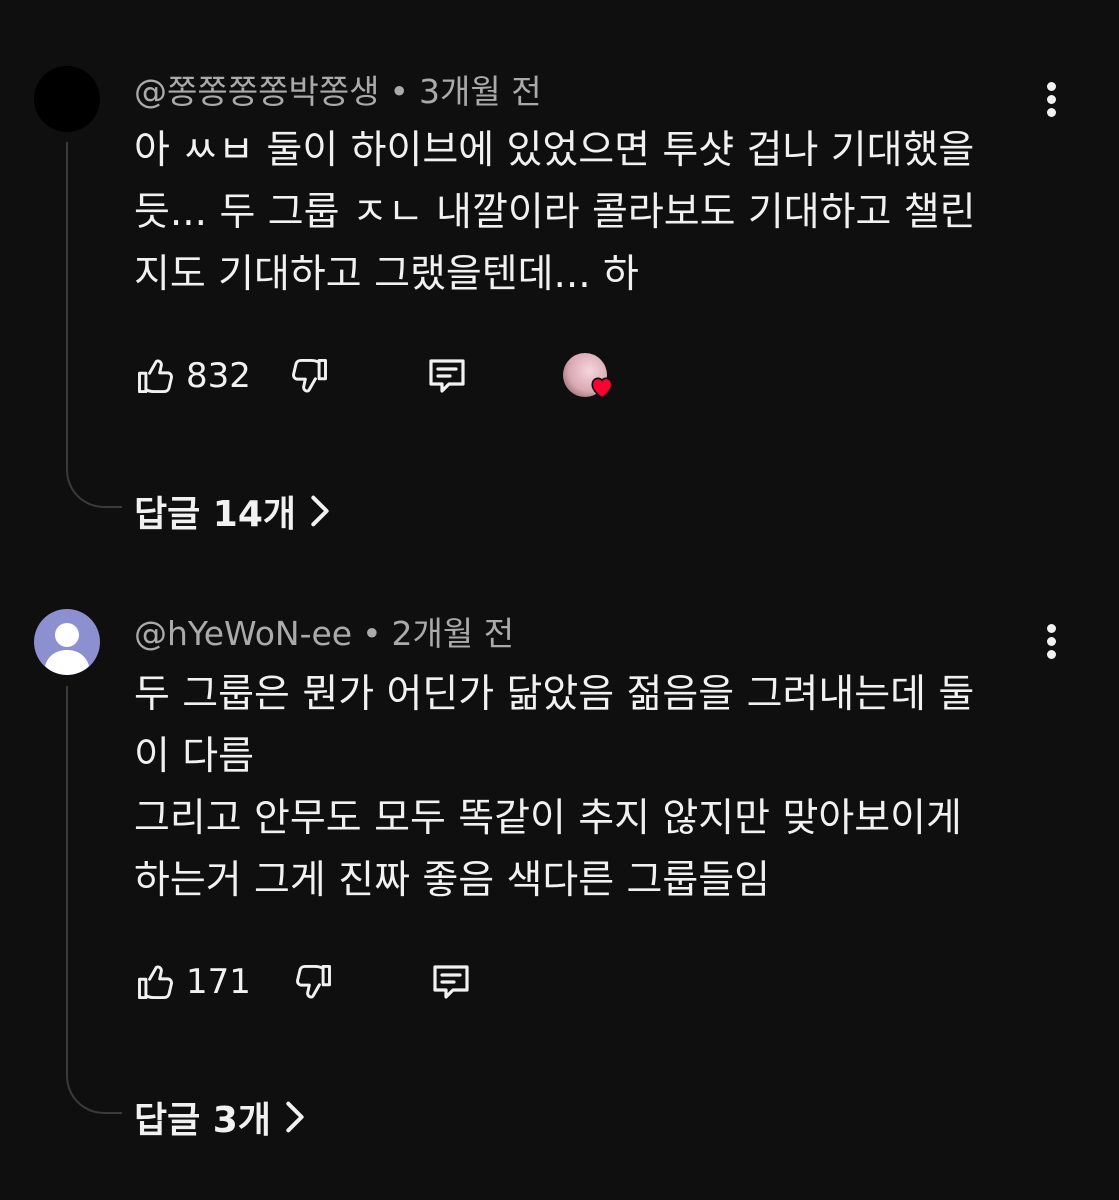  I want to click on comment-username: @hYeWoN-ee, so click(243, 633).